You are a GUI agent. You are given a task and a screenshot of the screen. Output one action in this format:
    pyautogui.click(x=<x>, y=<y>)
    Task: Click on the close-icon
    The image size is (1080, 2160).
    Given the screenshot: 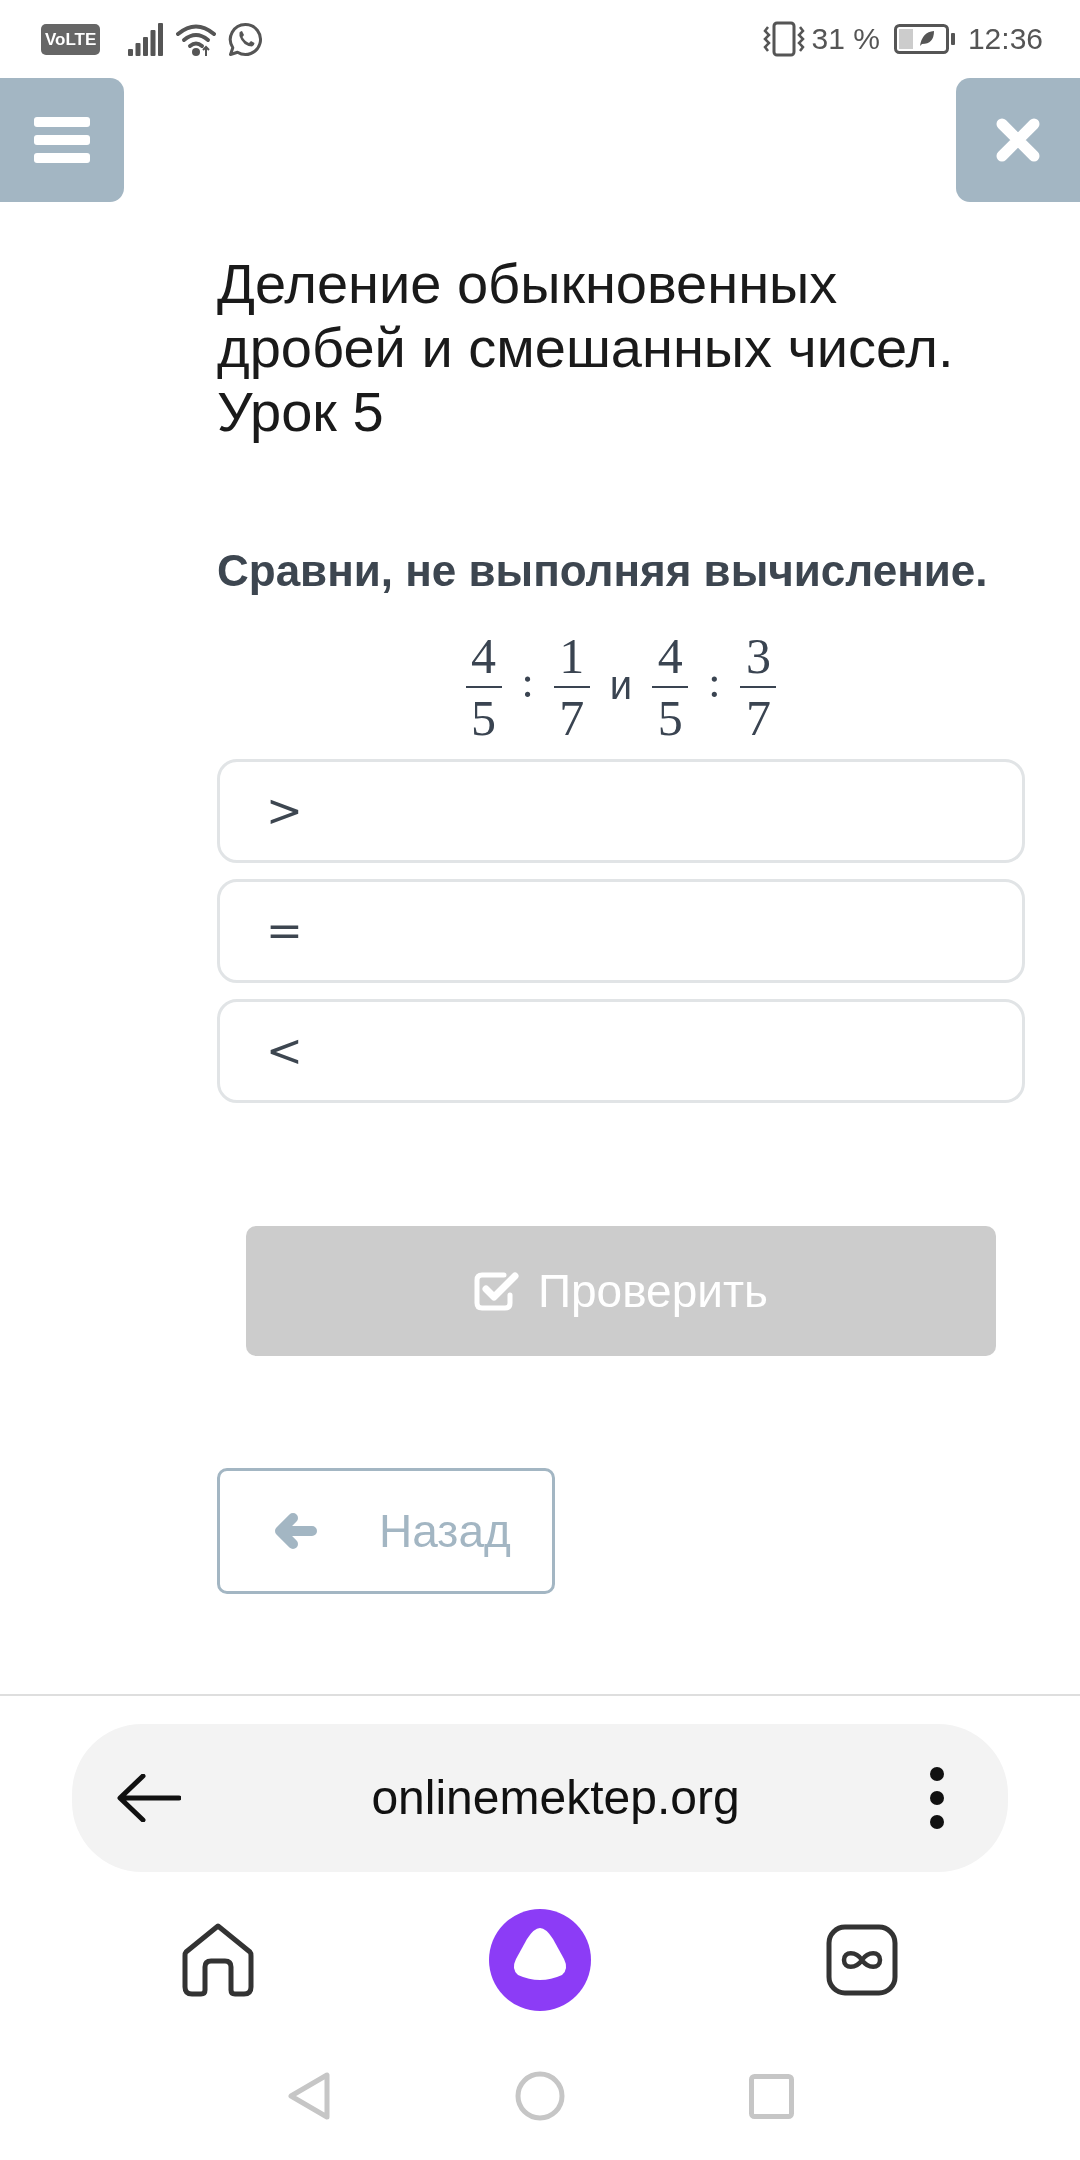 What is the action you would take?
    pyautogui.click(x=1018, y=140)
    